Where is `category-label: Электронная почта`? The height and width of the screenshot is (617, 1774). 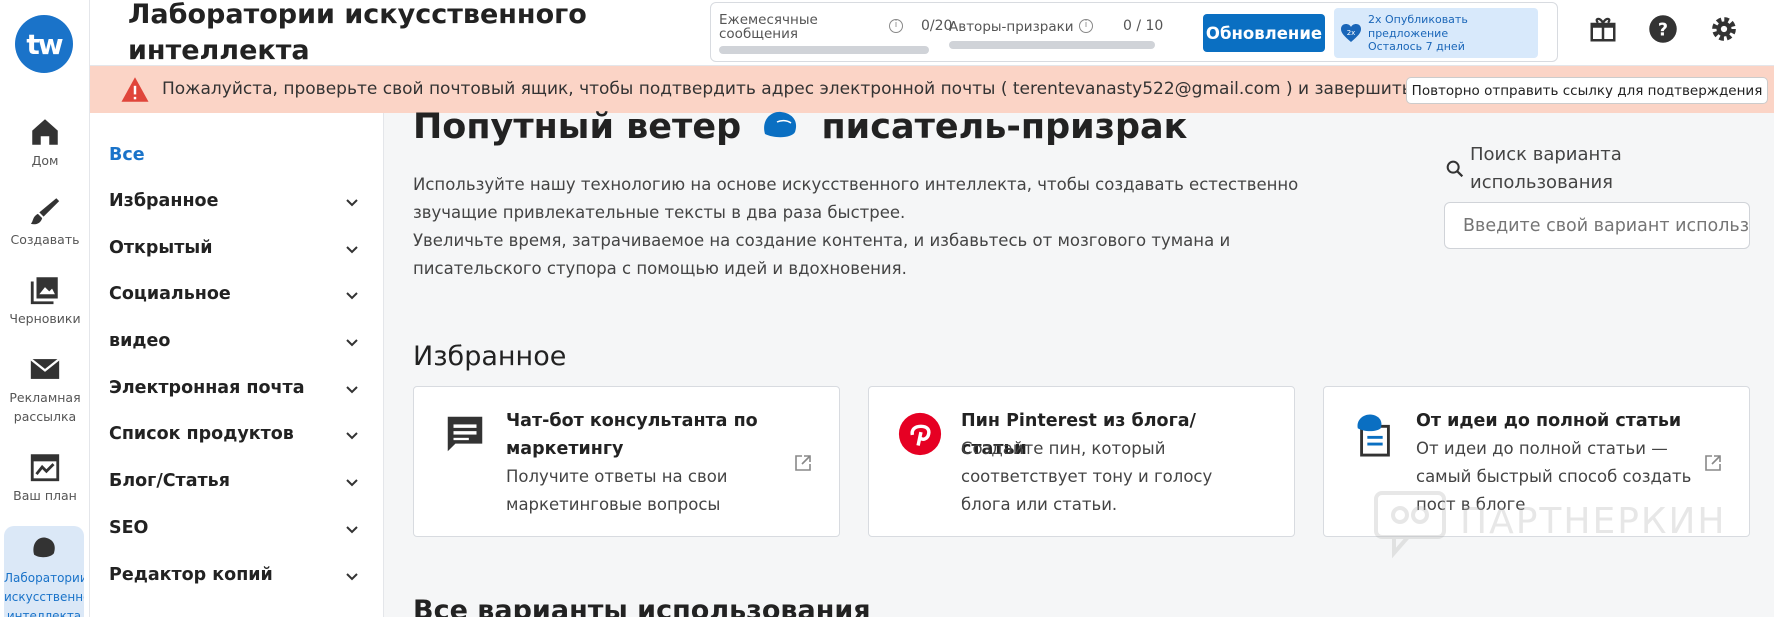
category-label: Электронная почта is located at coordinates (207, 388).